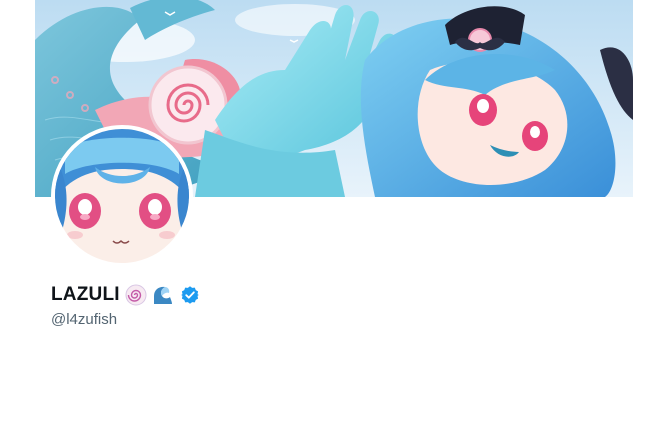 The image size is (662, 443). I want to click on user-handle: @l4zufish, so click(84, 319).